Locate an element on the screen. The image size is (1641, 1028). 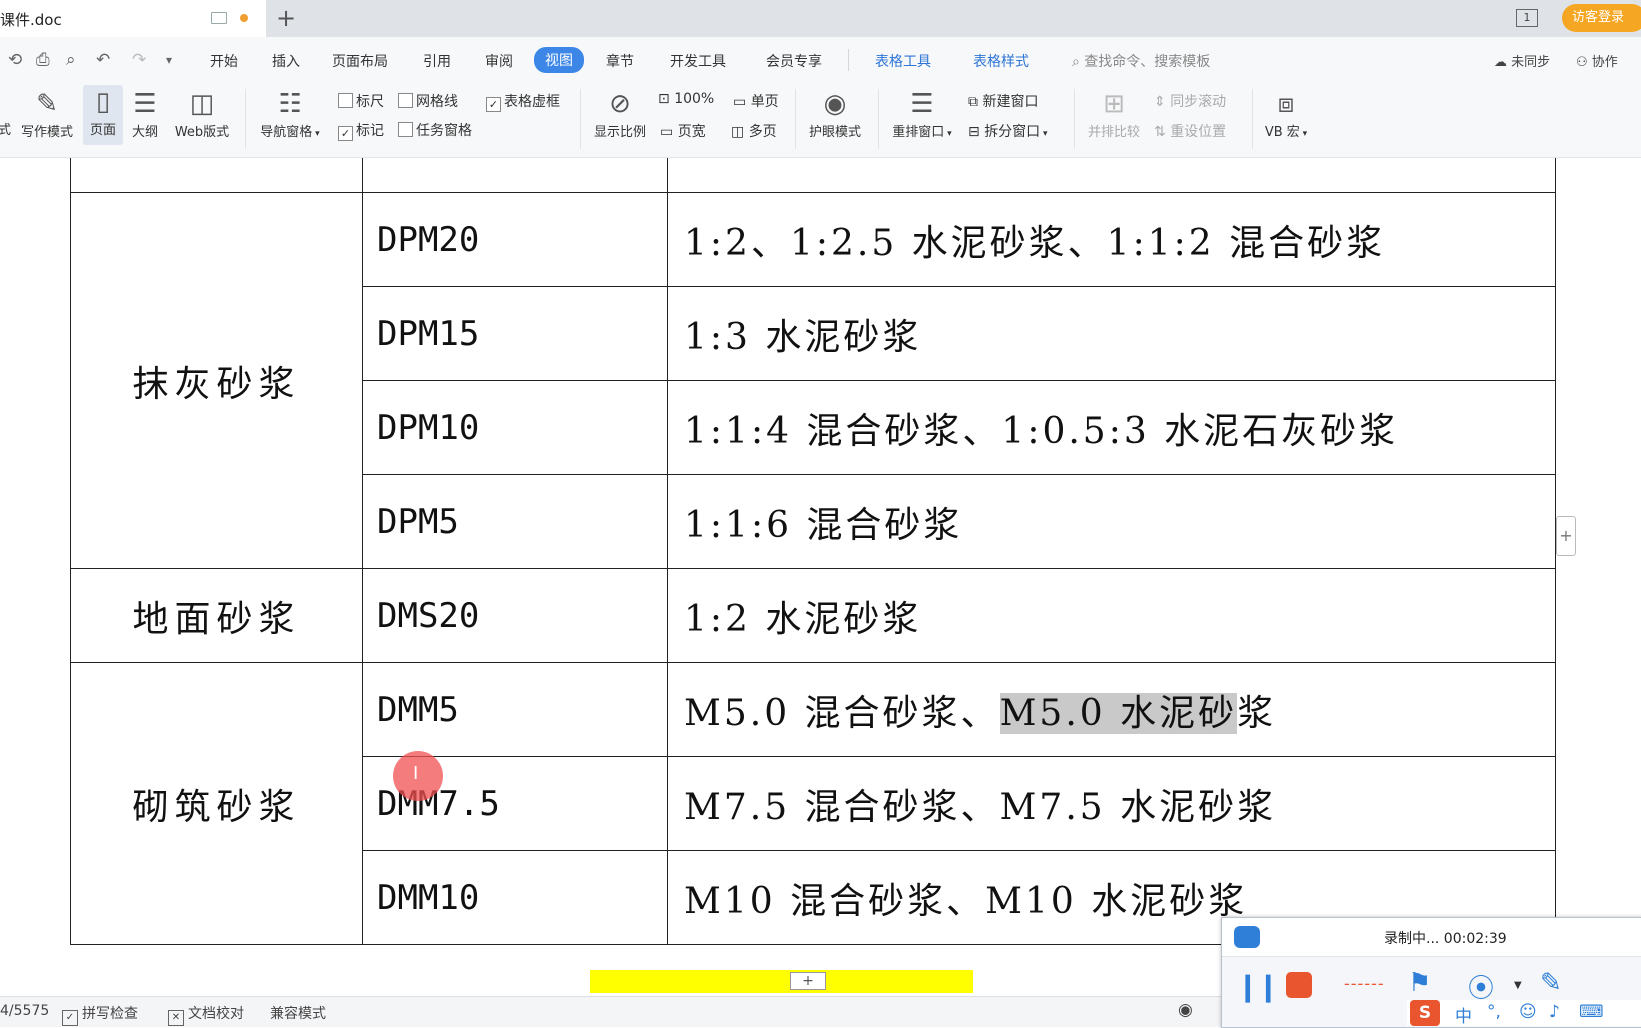
selected-text: M5.0 水泥砂 is located at coordinates (1118, 713).